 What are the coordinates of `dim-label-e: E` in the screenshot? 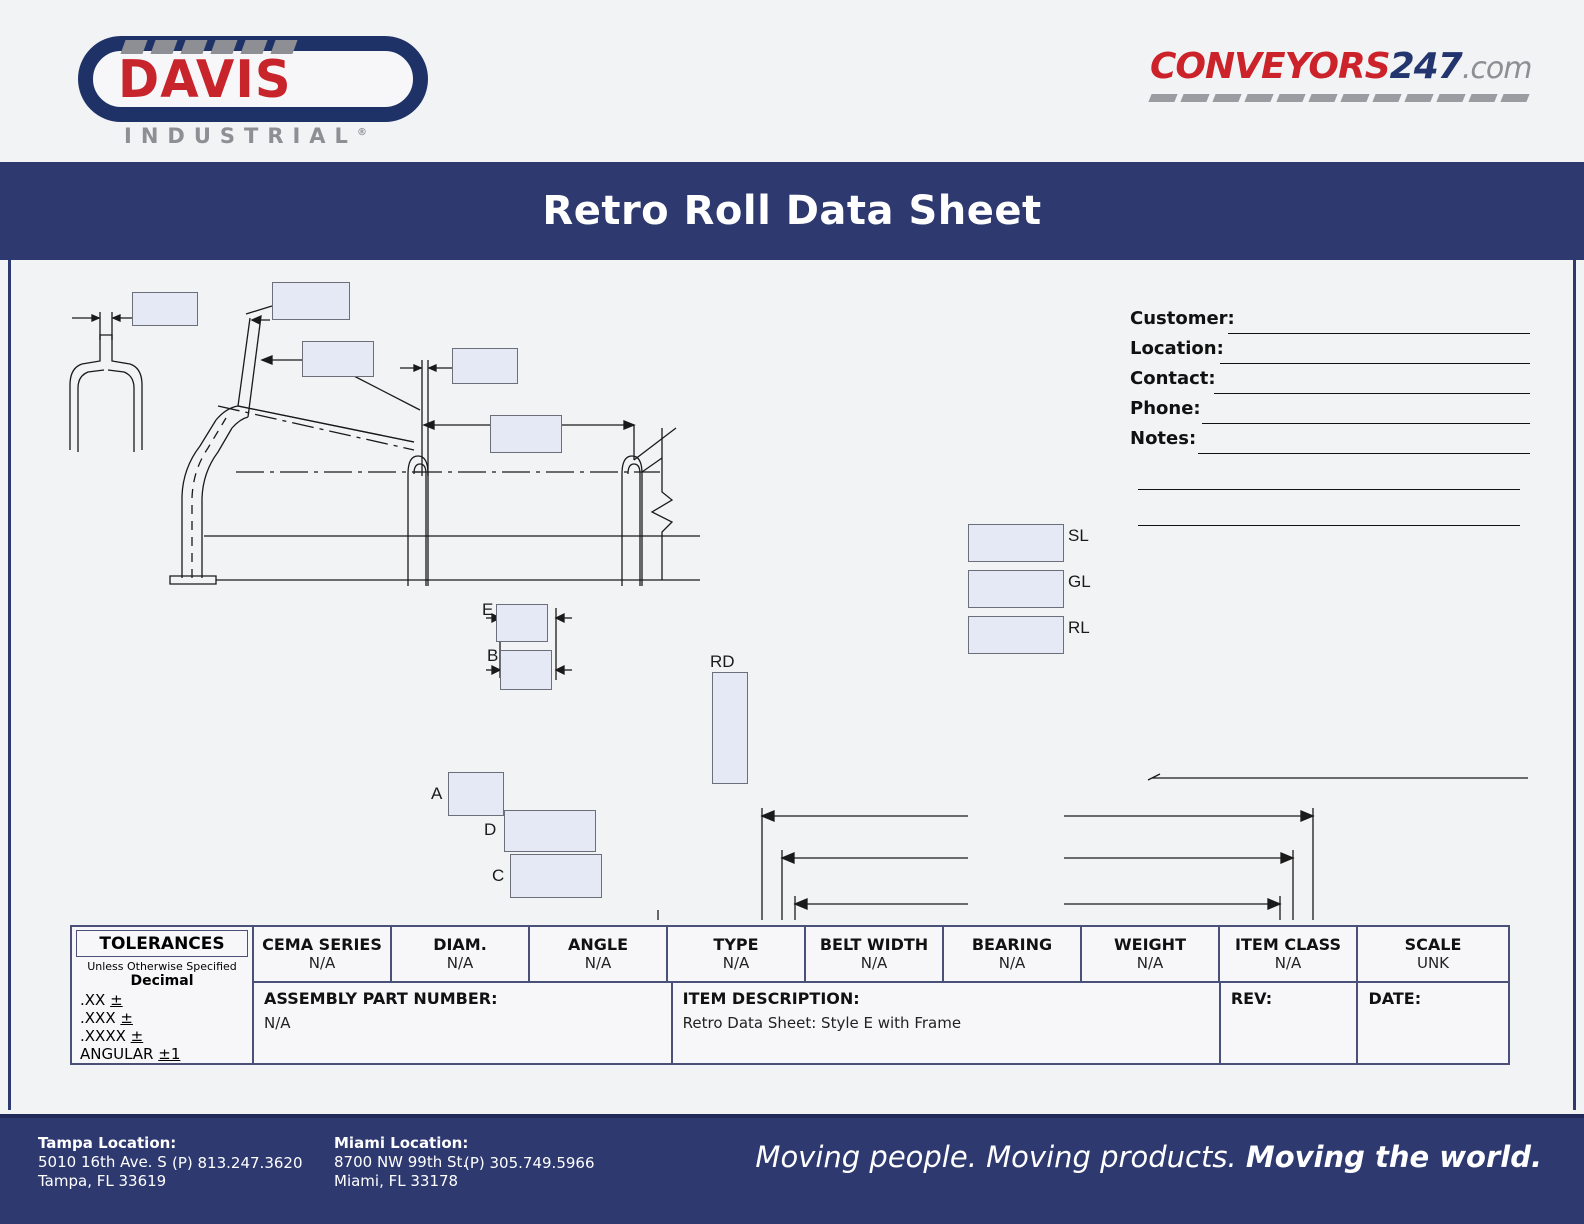 It's located at (488, 609).